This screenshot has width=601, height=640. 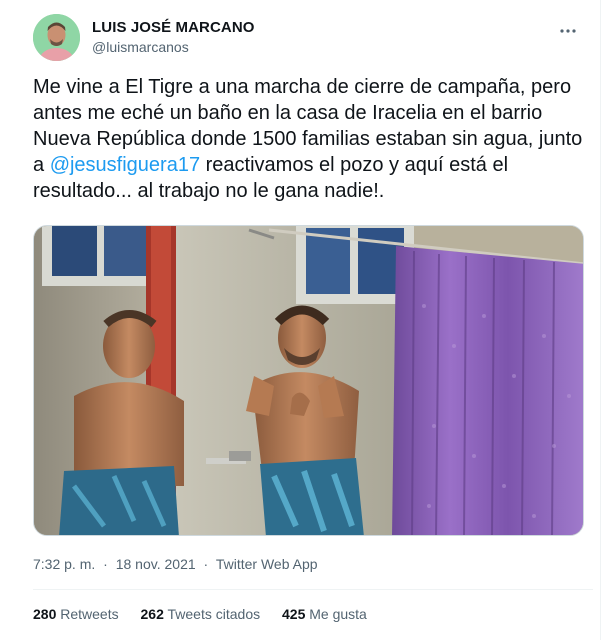 I want to click on avatar-image, so click(x=56, y=37).